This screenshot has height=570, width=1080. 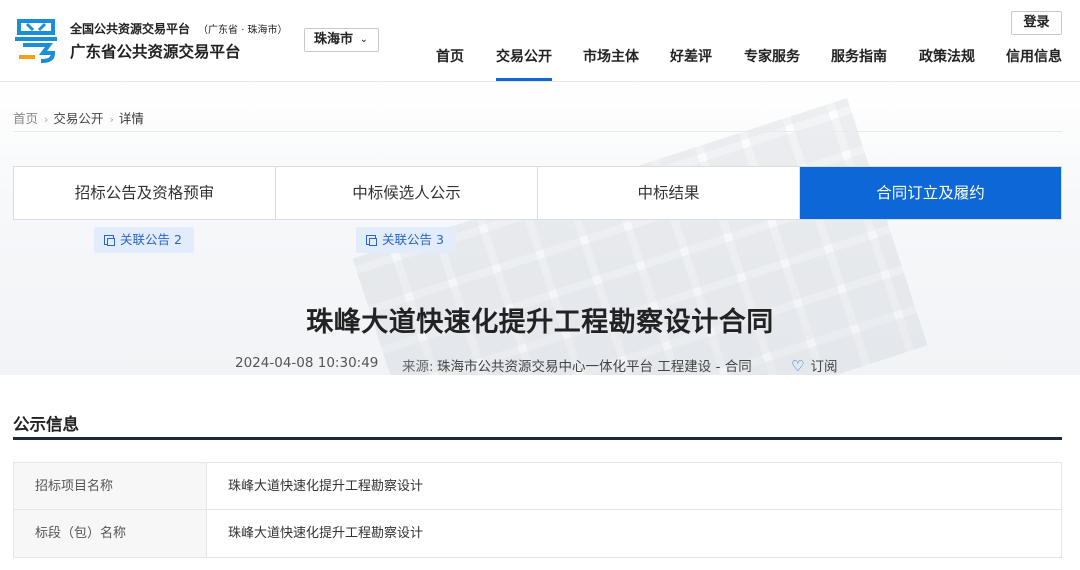 I want to click on source-text: 珠海市公共资源交易中心一体化平台 工程建设 - 合同, so click(x=594, y=367).